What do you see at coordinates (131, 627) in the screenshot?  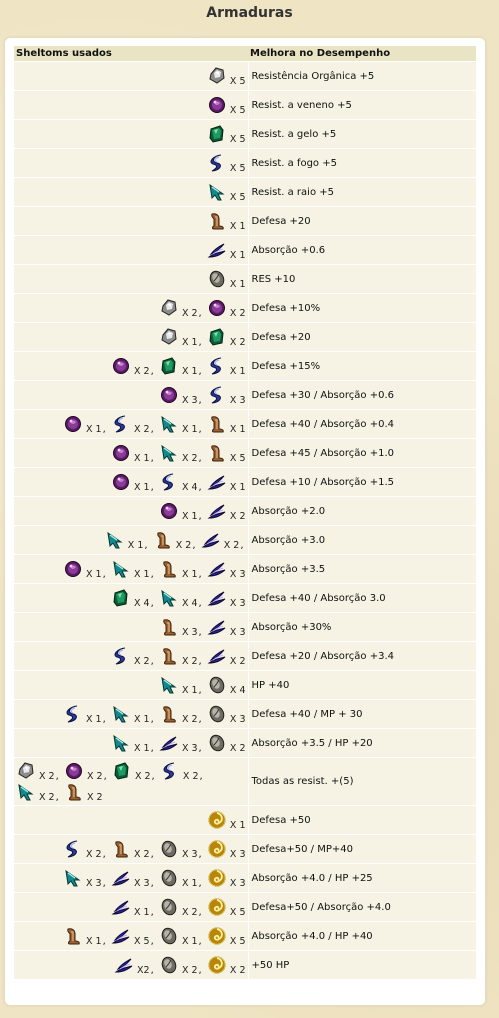 I see `sheltoms-cell: X 3, X 3` at bounding box center [131, 627].